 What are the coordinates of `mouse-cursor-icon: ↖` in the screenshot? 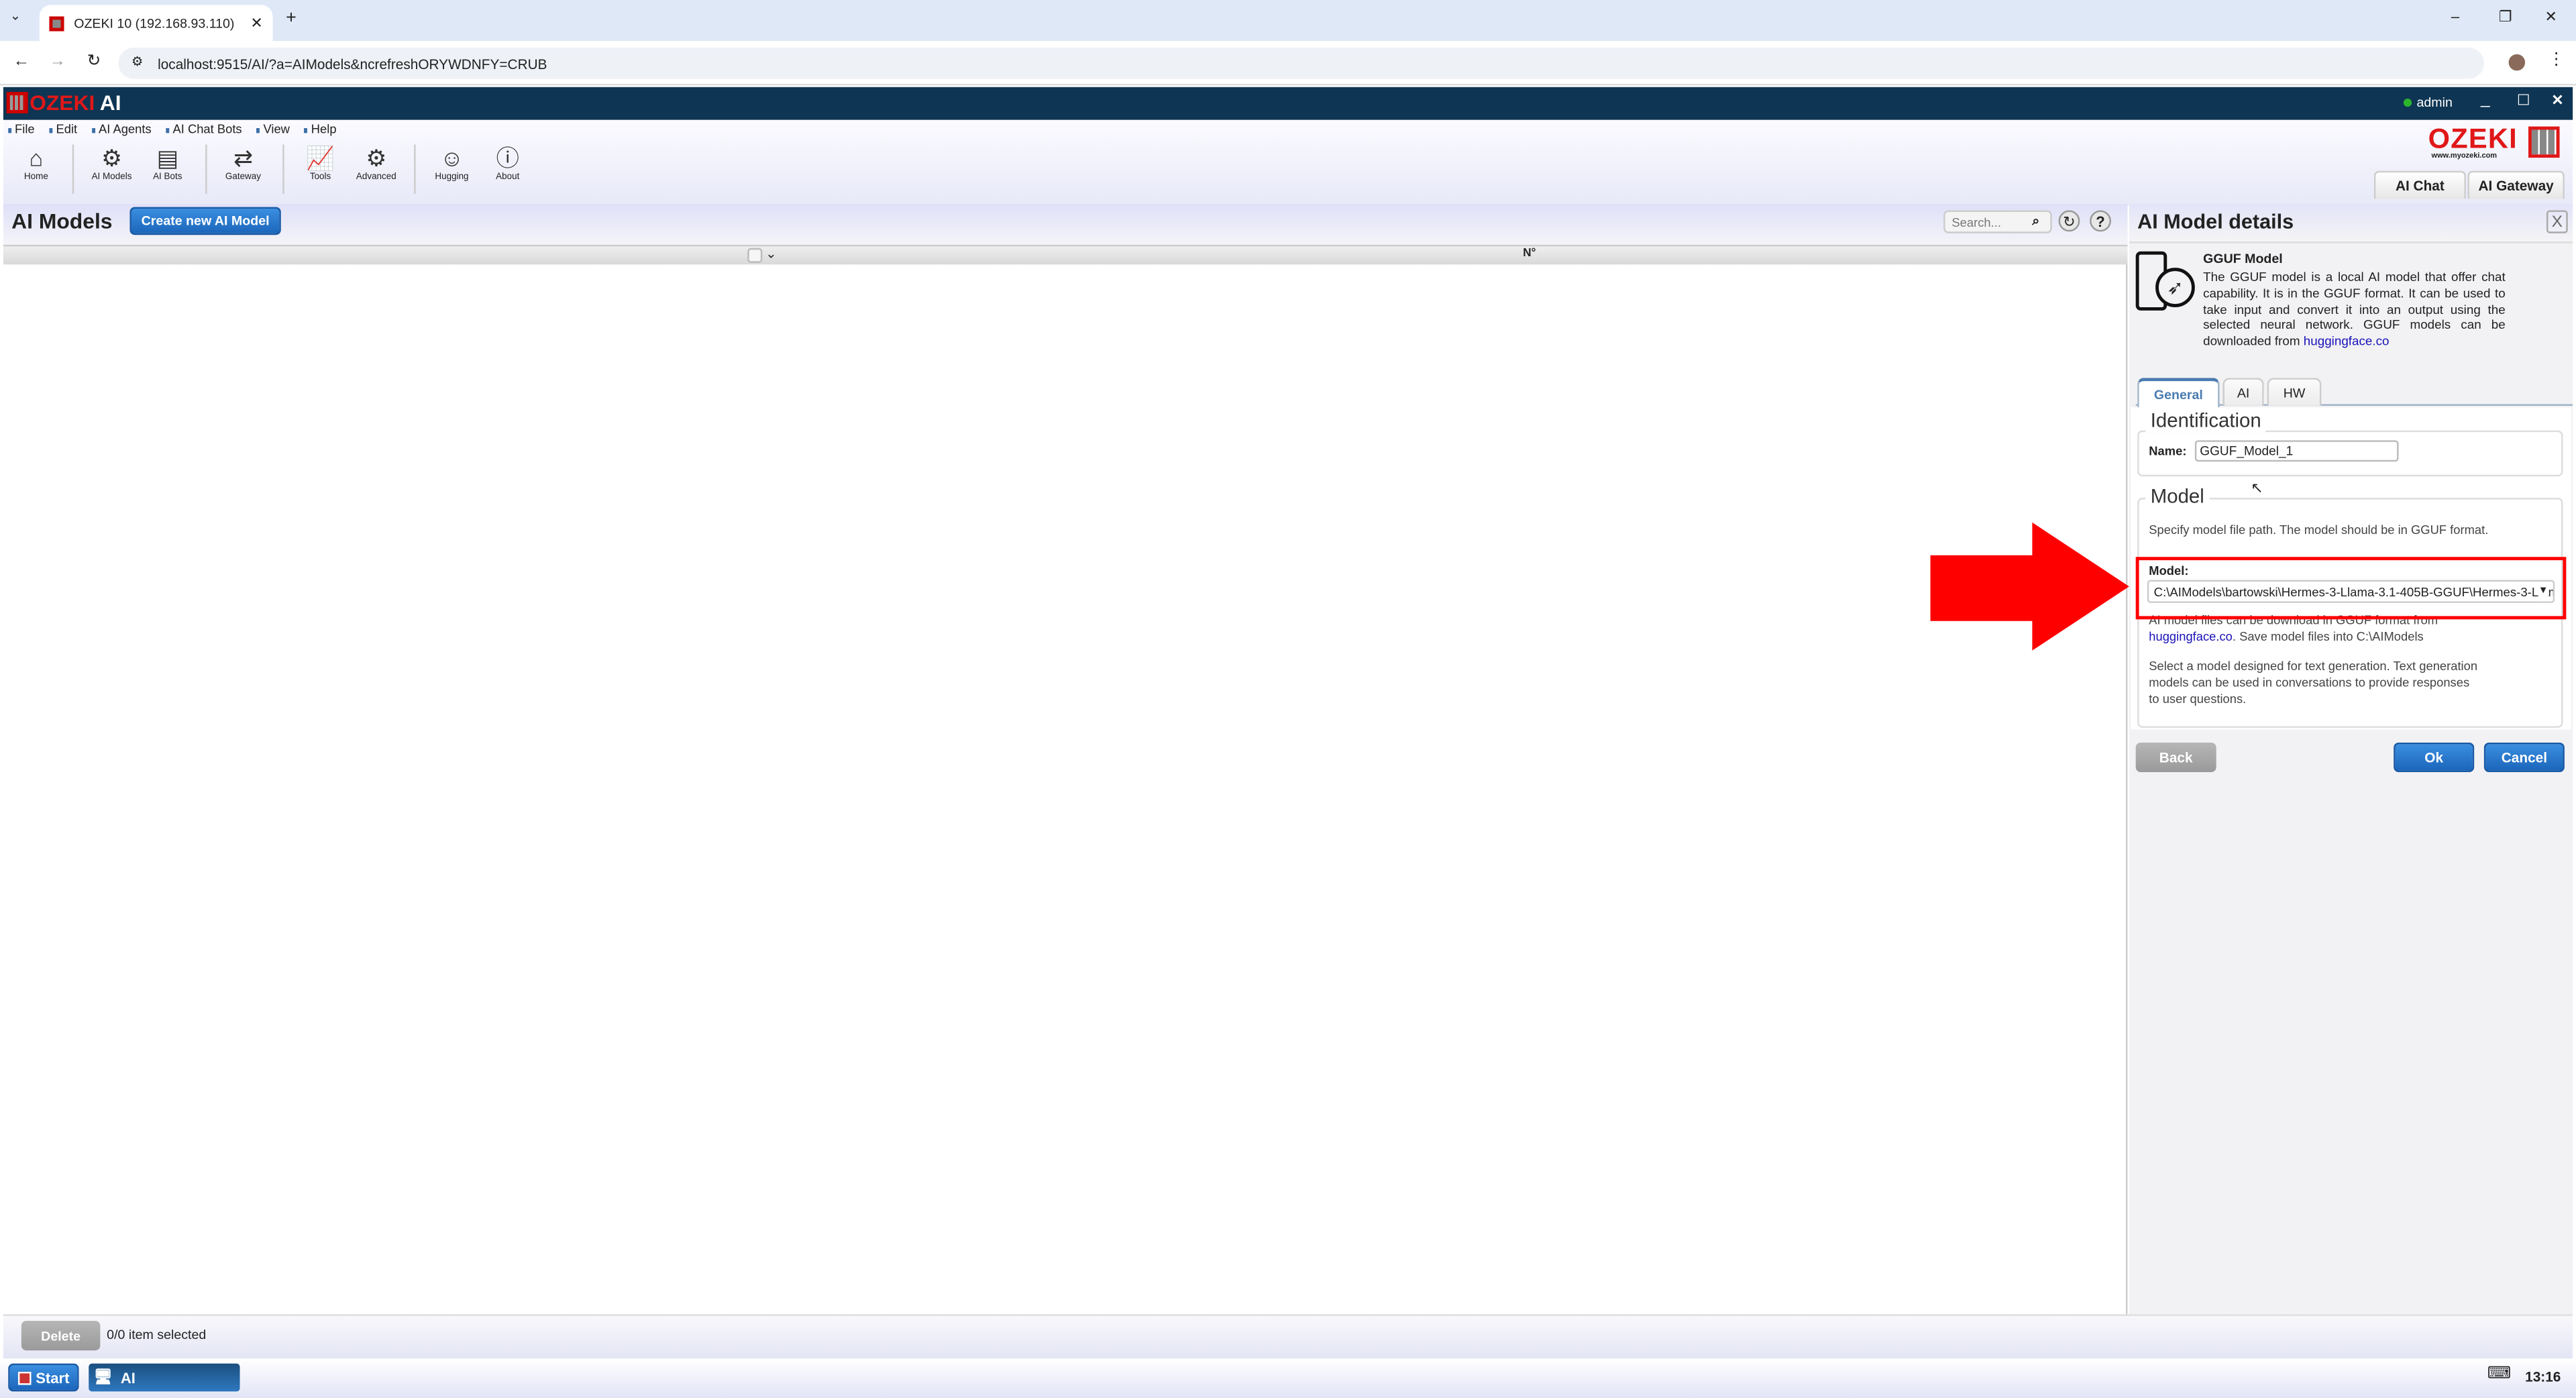 It's located at (2257, 488).